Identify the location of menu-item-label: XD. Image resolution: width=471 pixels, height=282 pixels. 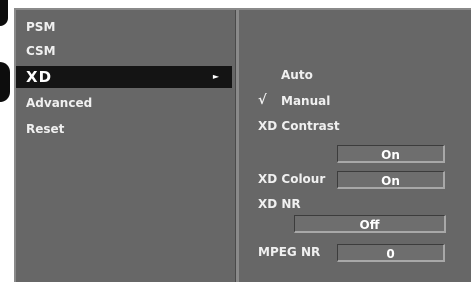
(39, 77).